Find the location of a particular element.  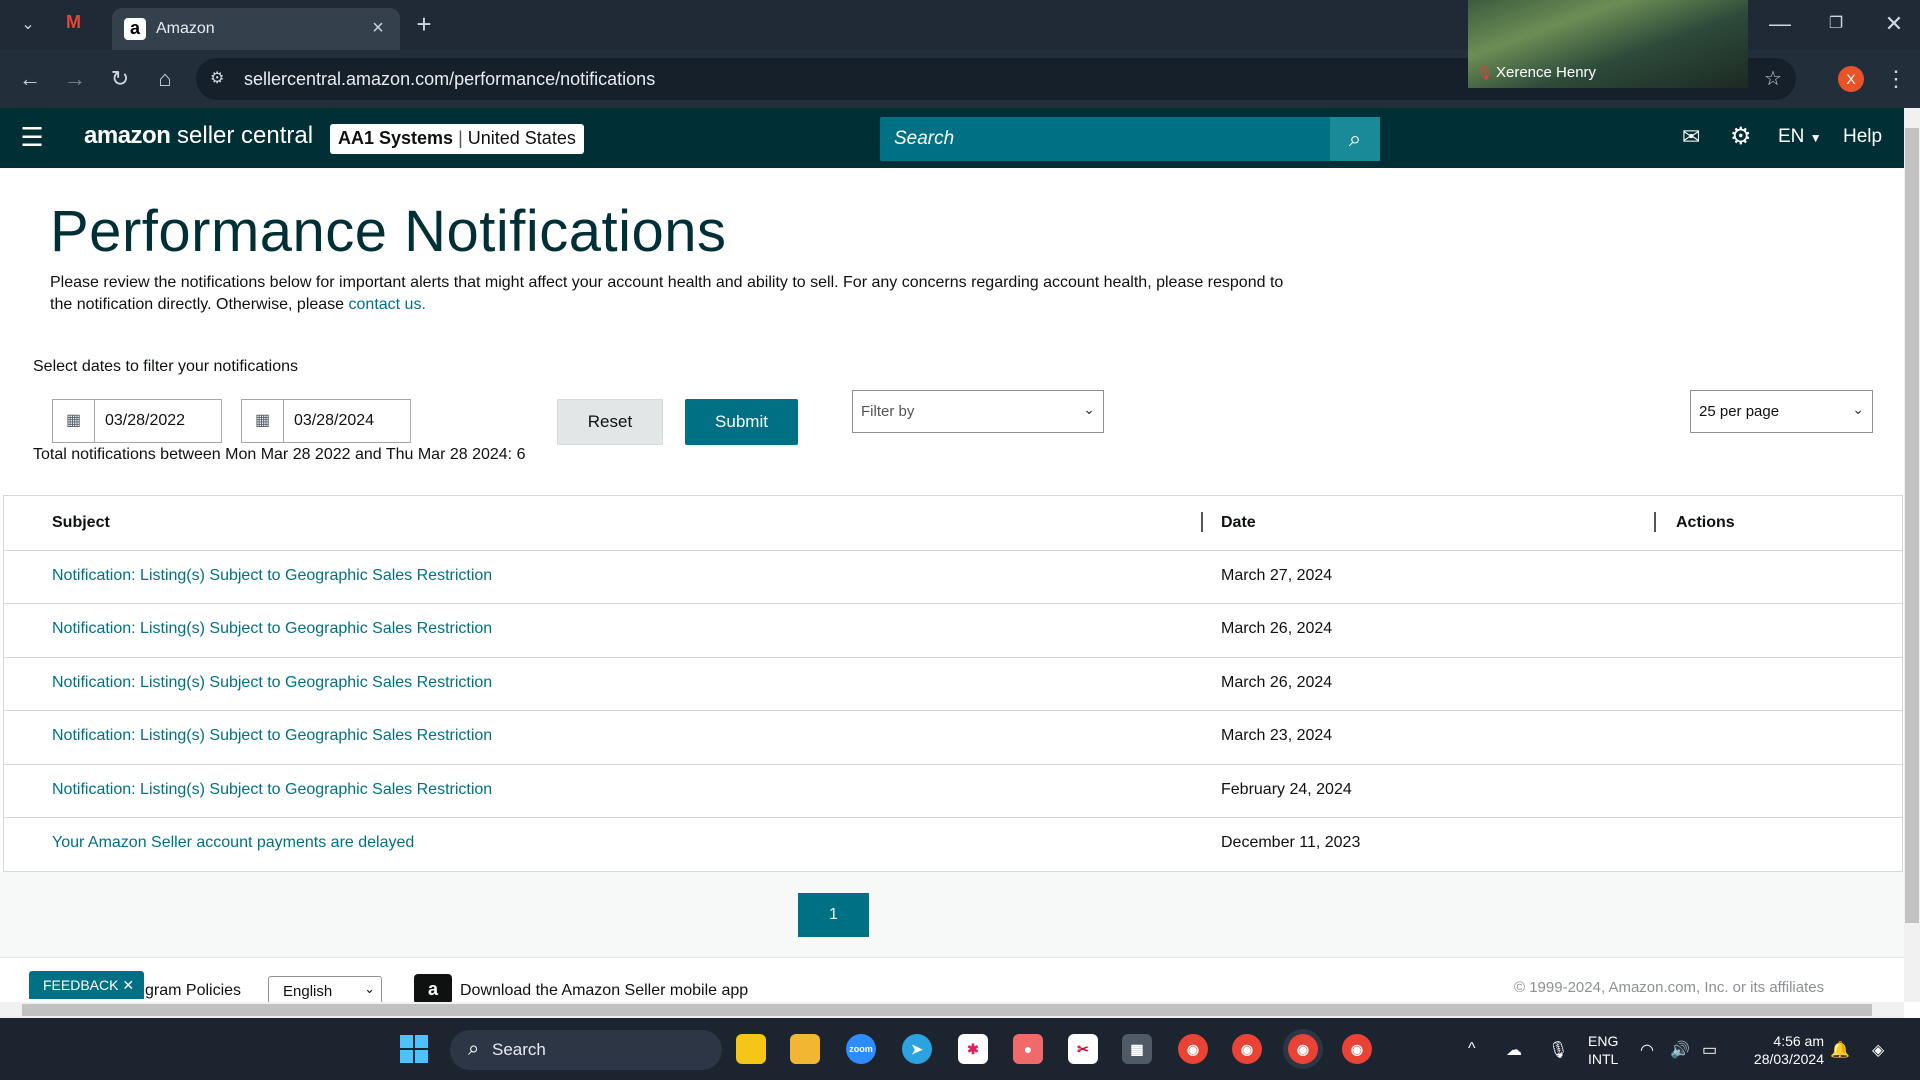

taskbar-search: ⌕ Search is located at coordinates (586, 1050).